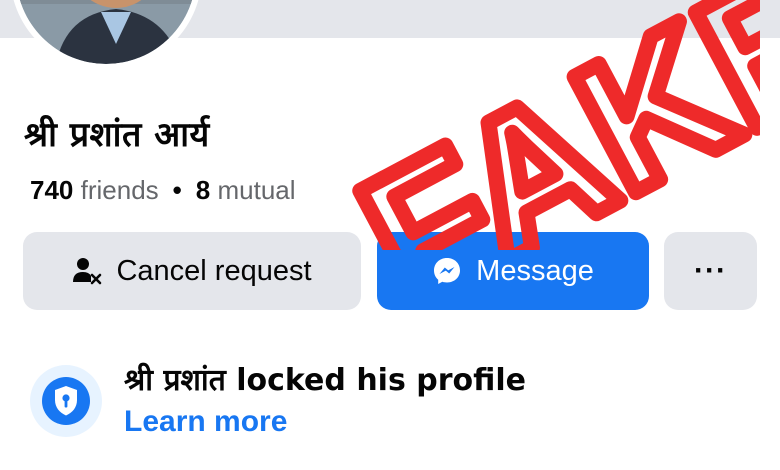  Describe the element at coordinates (214, 270) in the screenshot. I see `cancel-request-label: Cancel request` at that location.